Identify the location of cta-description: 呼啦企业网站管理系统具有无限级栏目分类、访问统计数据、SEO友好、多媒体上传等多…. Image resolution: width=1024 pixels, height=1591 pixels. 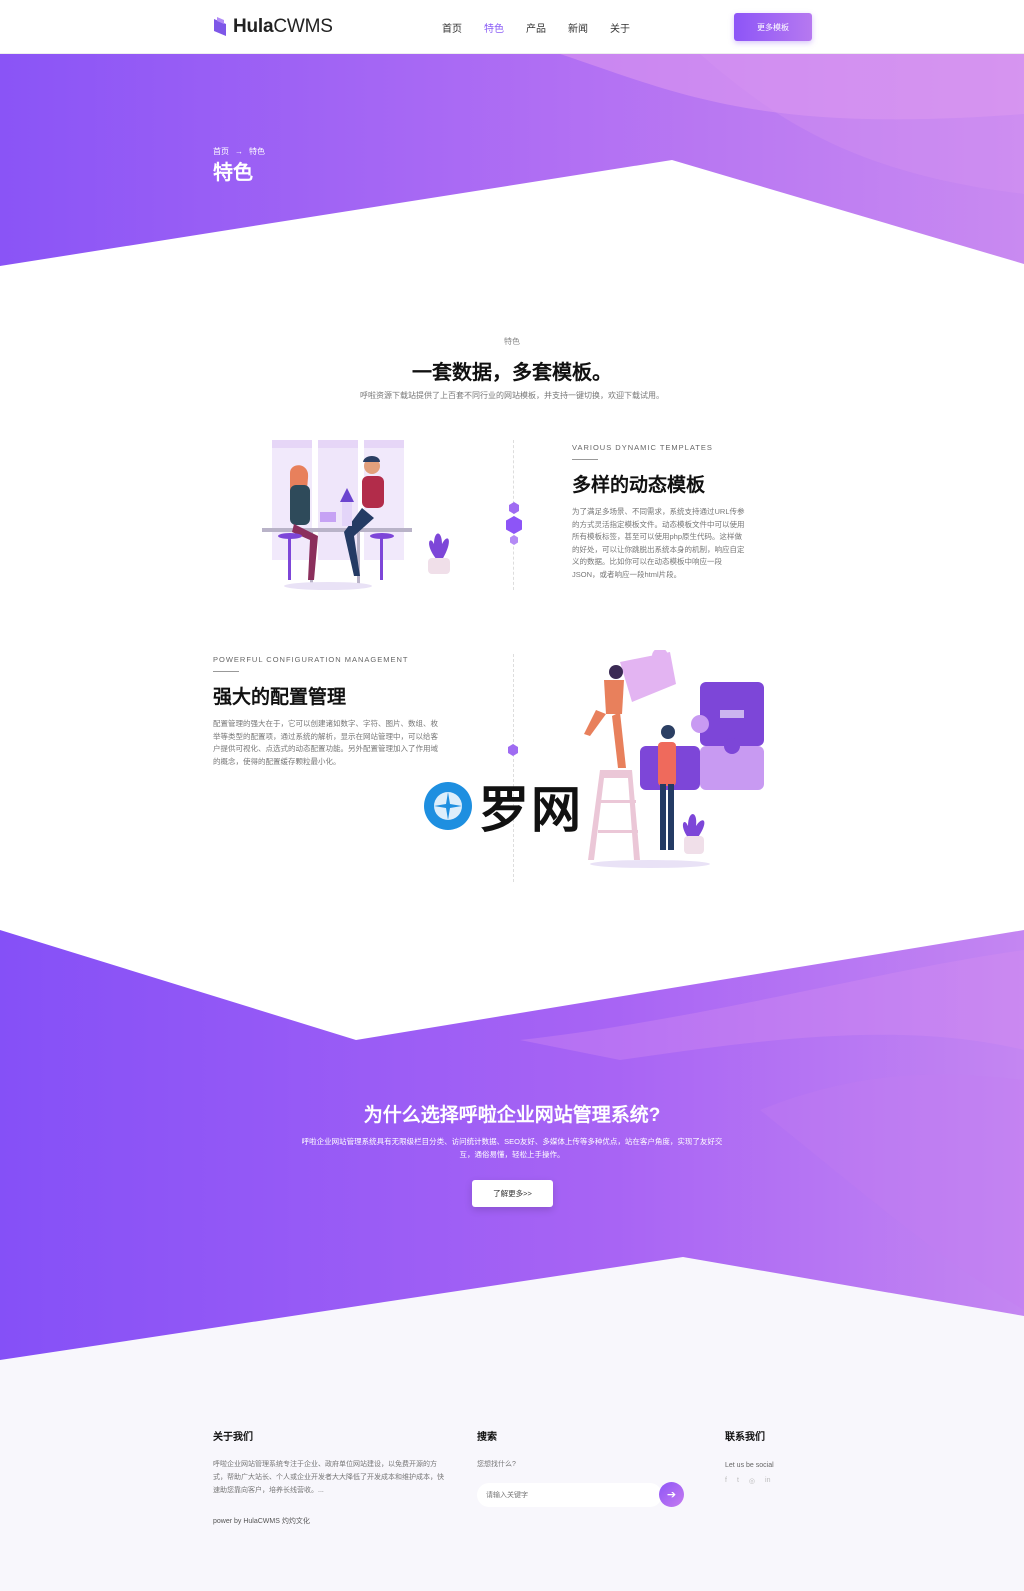
(512, 1148).